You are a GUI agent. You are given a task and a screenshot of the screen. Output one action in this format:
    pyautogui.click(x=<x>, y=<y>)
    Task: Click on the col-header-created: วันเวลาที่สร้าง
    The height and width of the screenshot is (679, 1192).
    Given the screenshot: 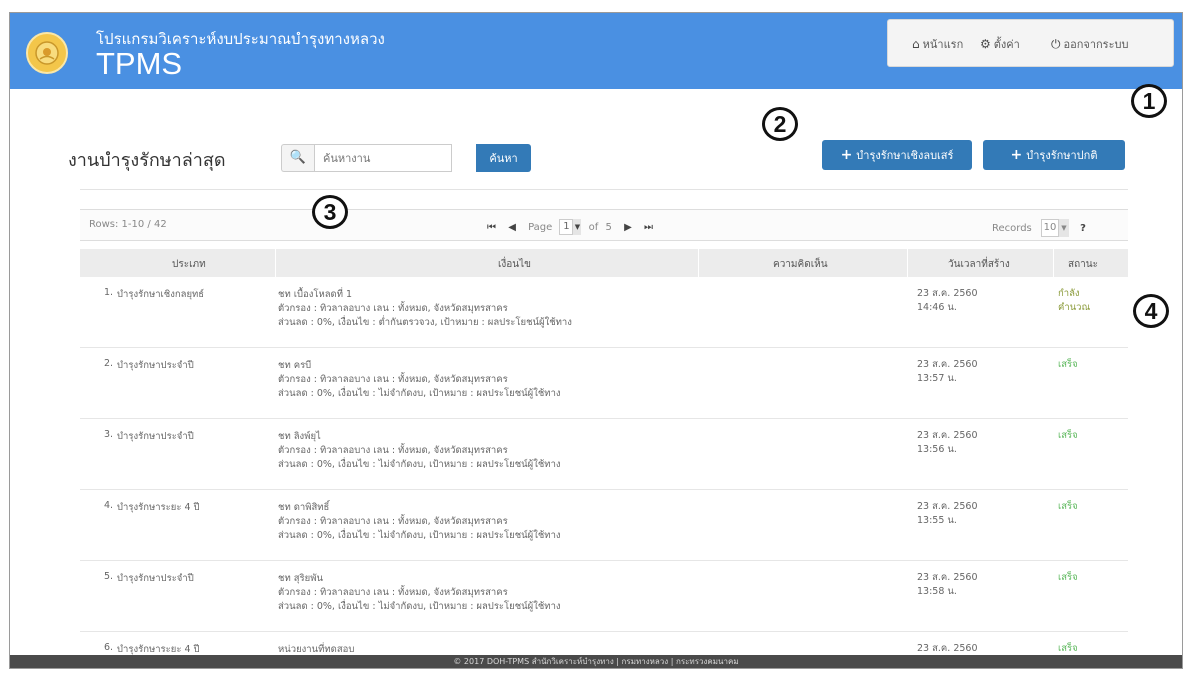 What is the action you would take?
    pyautogui.click(x=979, y=264)
    